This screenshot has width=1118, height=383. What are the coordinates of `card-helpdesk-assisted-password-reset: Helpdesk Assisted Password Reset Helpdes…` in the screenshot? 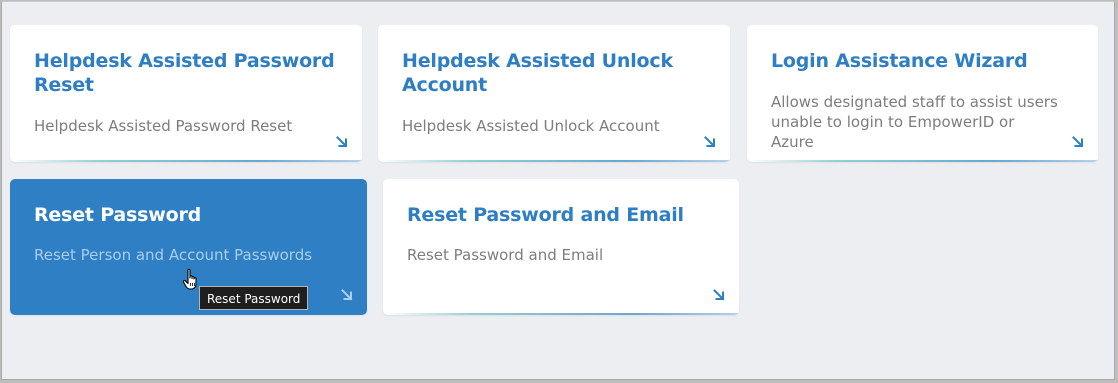 It's located at (186, 93).